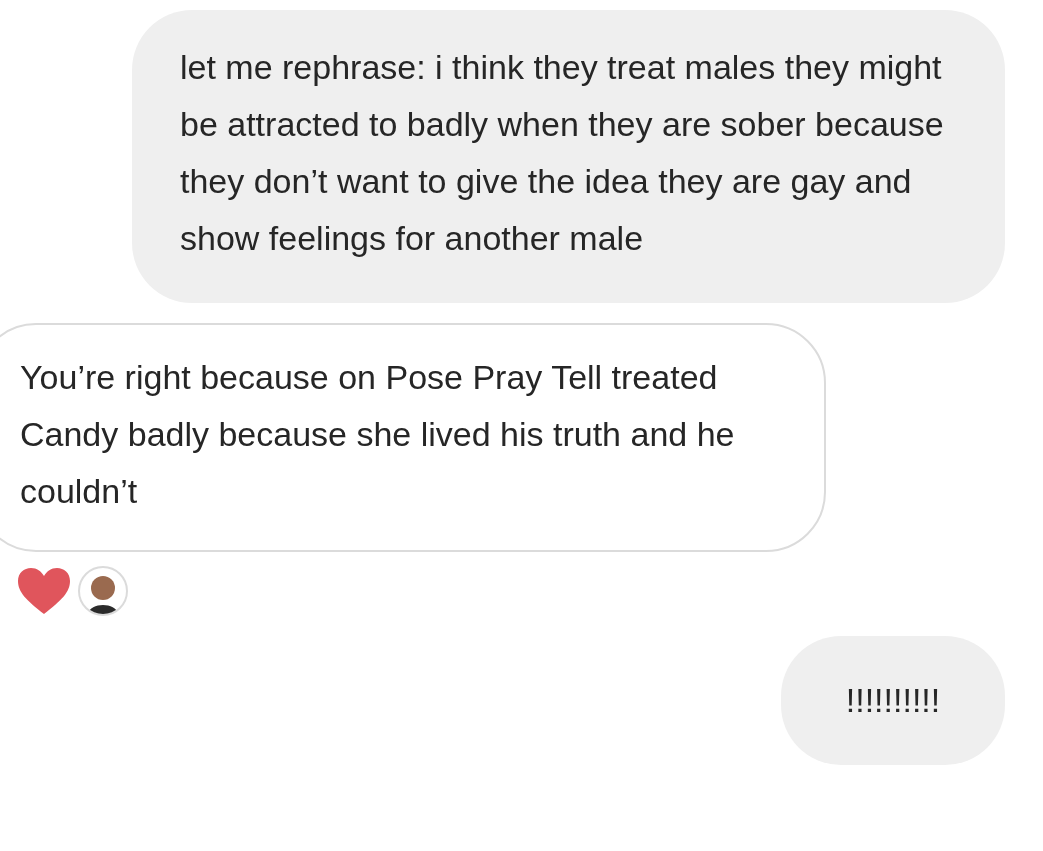 The width and height of the screenshot is (1043, 851). I want to click on heart-icon, so click(44, 591).